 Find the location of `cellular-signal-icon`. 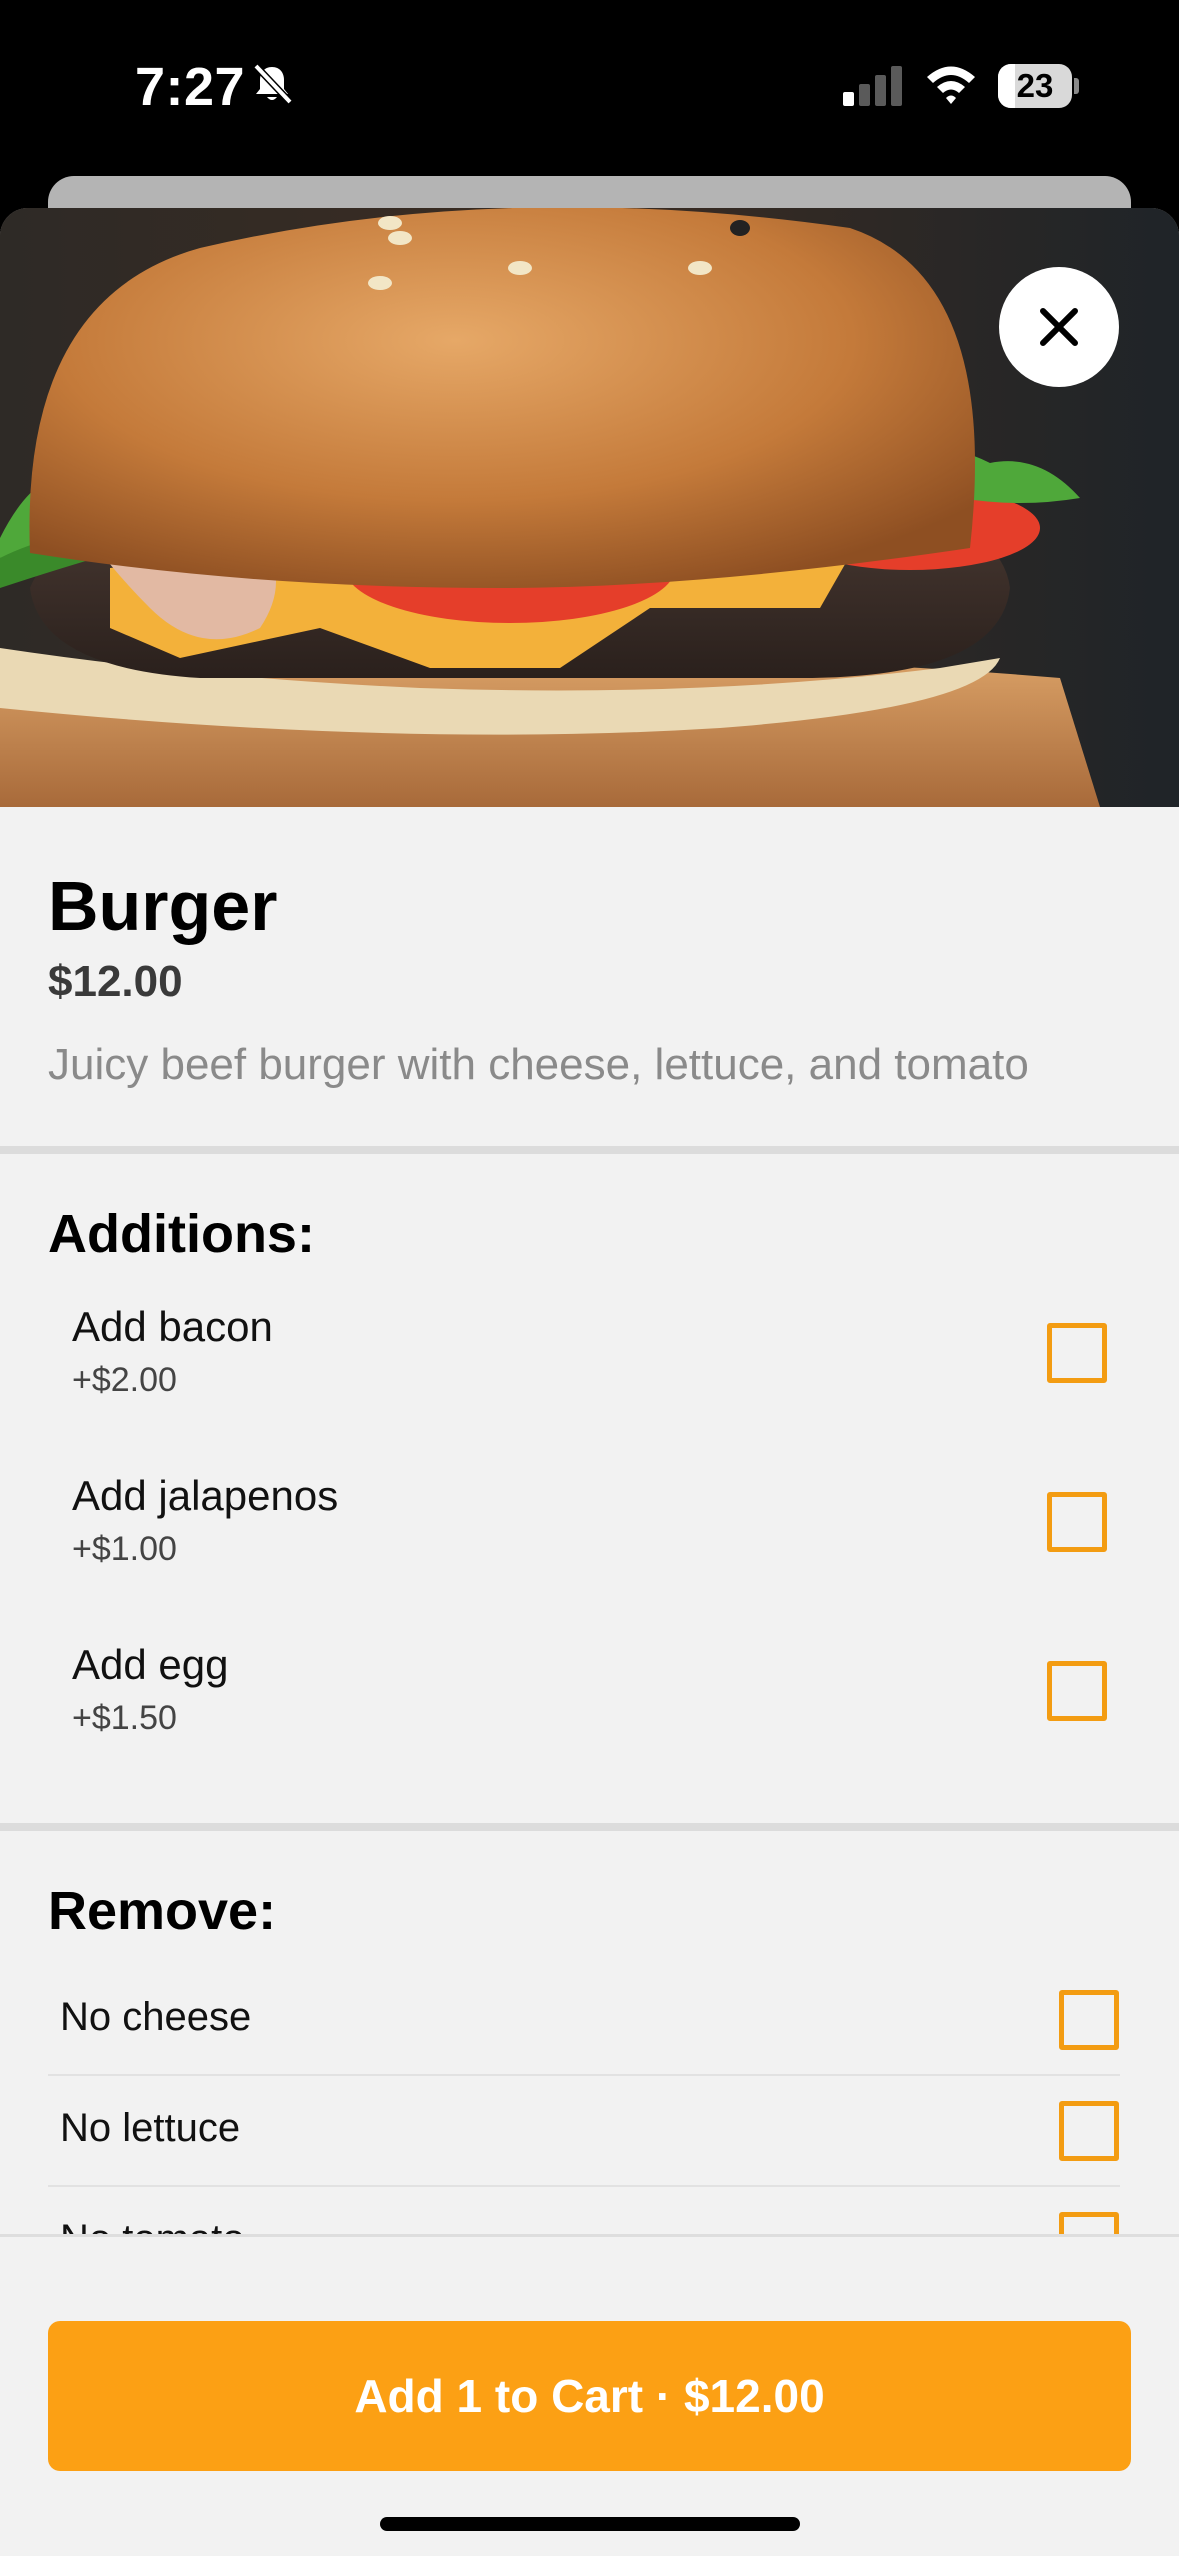

cellular-signal-icon is located at coordinates (872, 86).